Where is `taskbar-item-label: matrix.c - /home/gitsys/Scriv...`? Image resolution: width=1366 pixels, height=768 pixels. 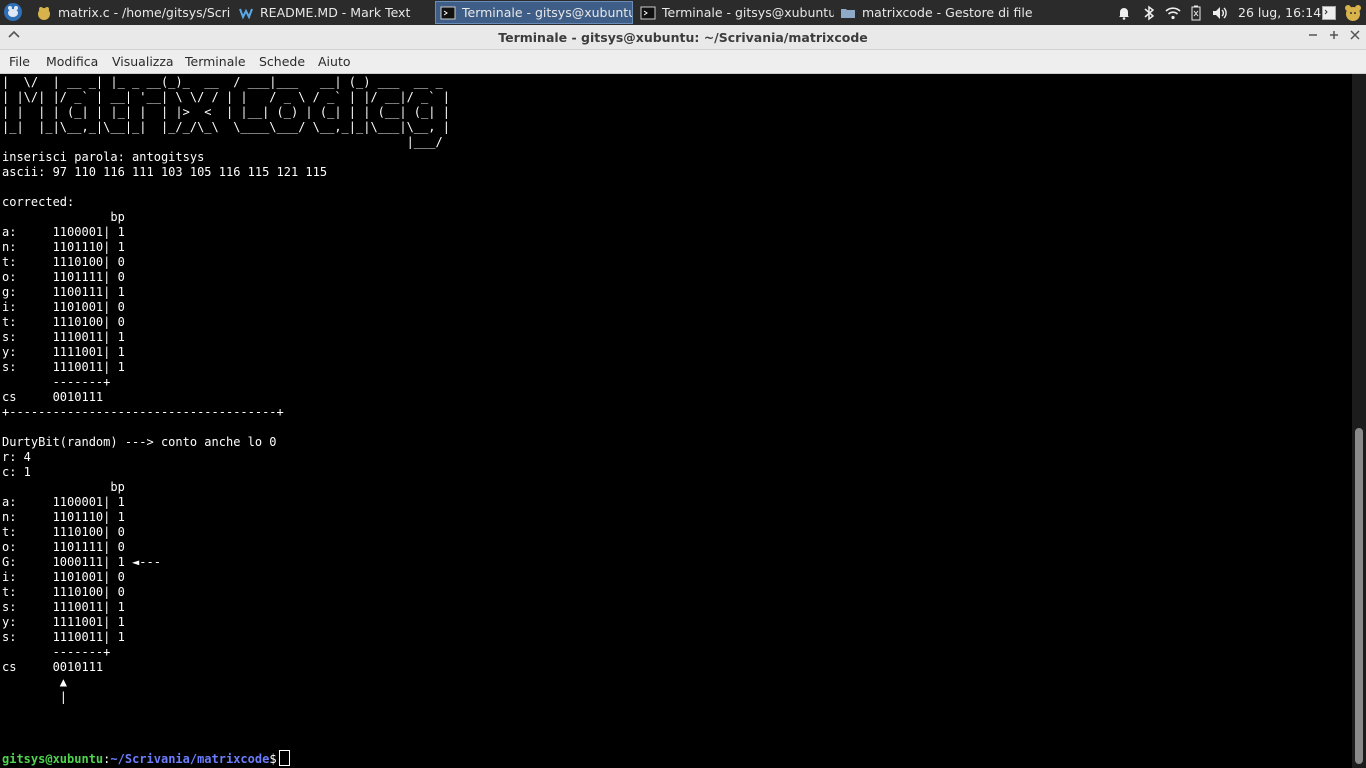 taskbar-item-label: matrix.c - /home/gitsys/Scriv... is located at coordinates (144, 12).